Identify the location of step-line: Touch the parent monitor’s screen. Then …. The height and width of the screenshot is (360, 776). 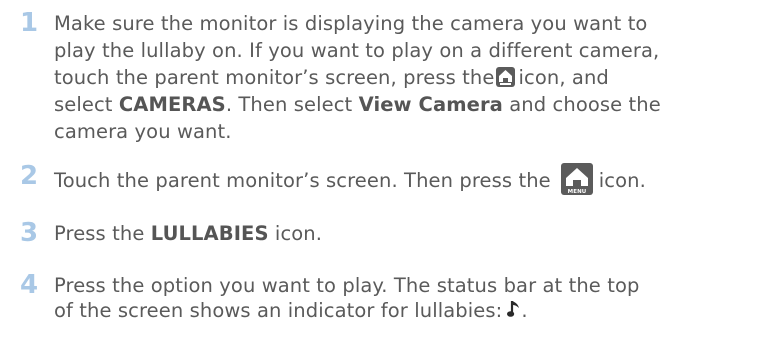
(412, 179).